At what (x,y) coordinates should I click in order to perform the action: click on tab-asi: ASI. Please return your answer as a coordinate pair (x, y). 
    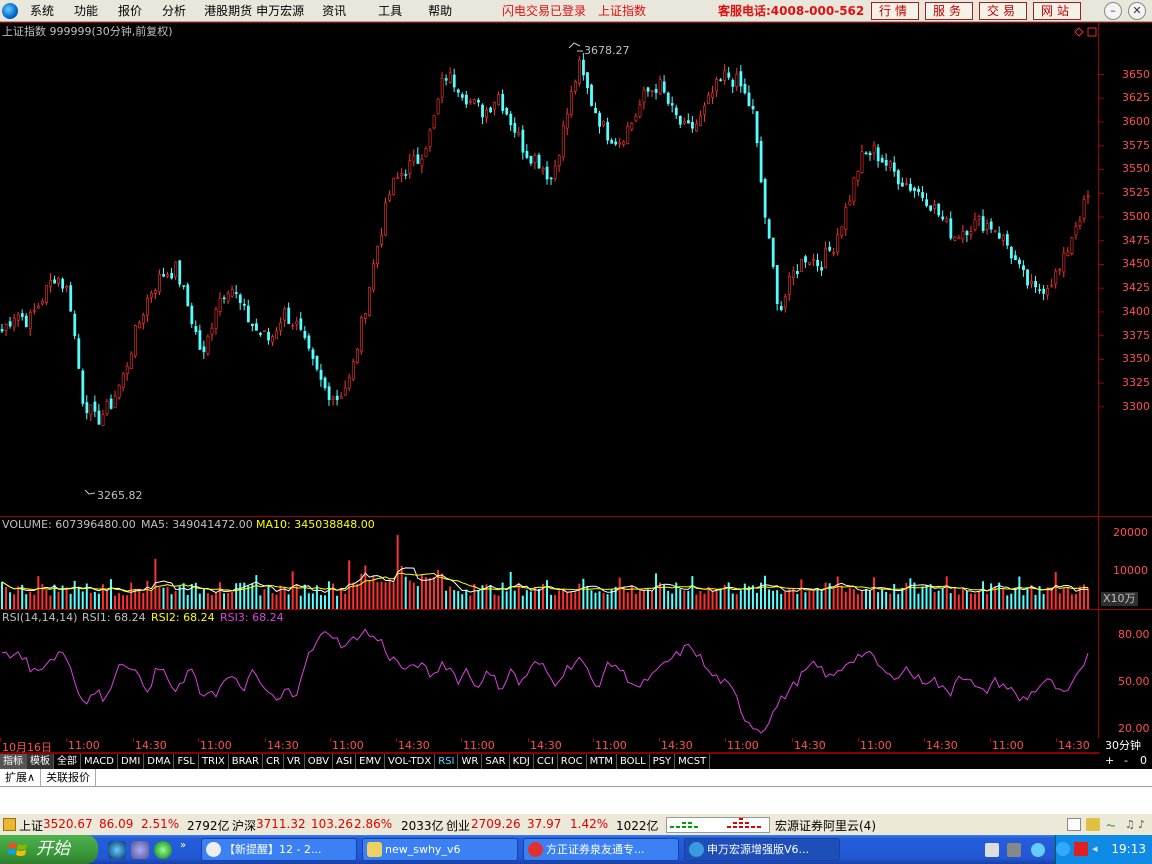
    Looking at the image, I should click on (345, 762).